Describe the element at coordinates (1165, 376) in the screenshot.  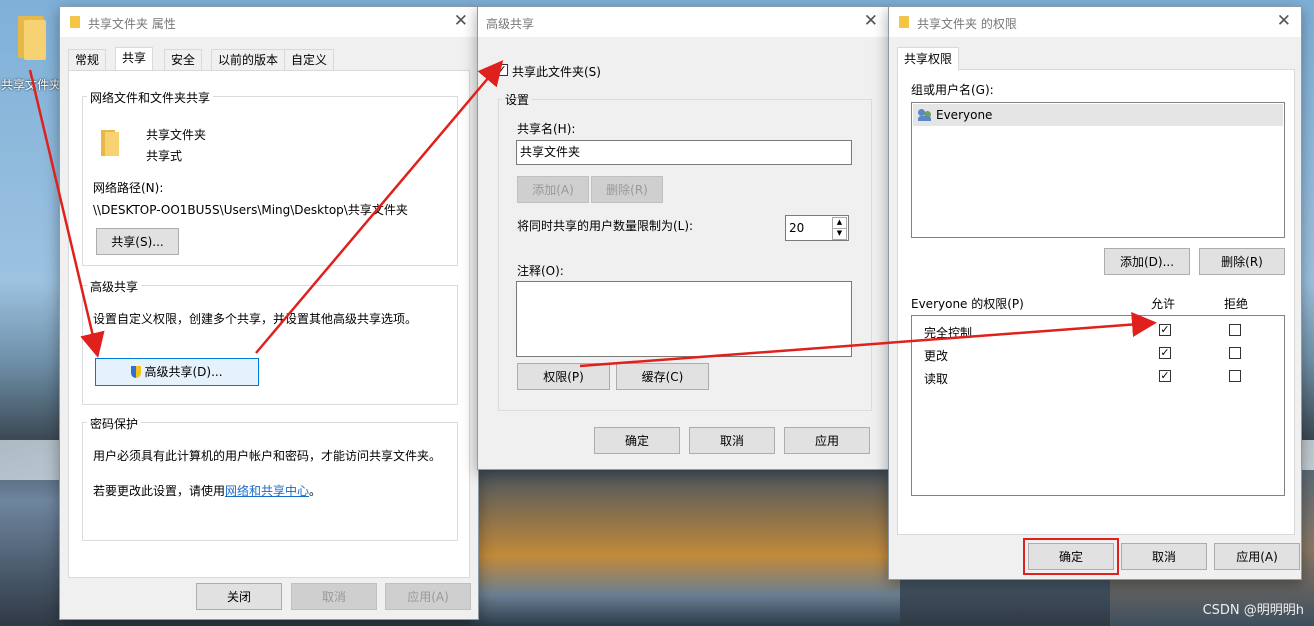
I see `allow-read-checkbox: ✓` at that location.